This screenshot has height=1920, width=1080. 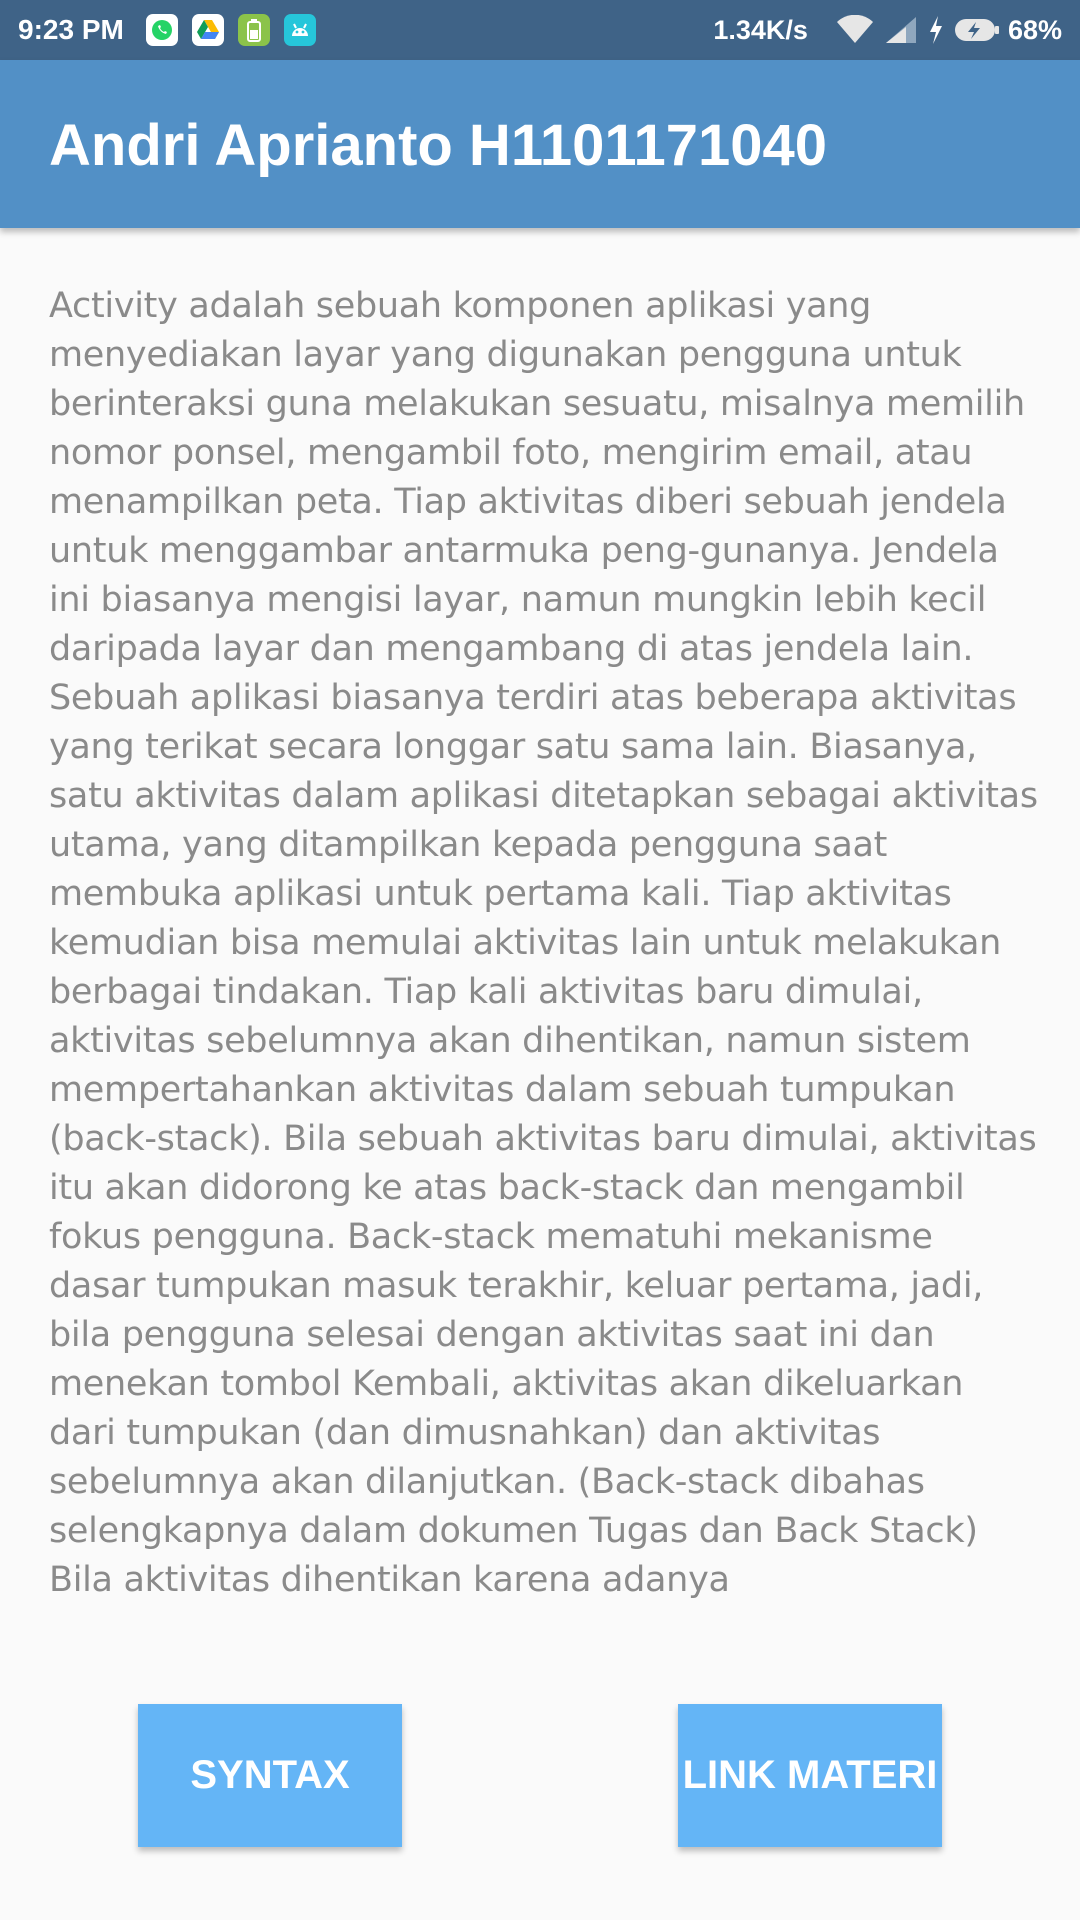 I want to click on android-icon, so click(x=299, y=30).